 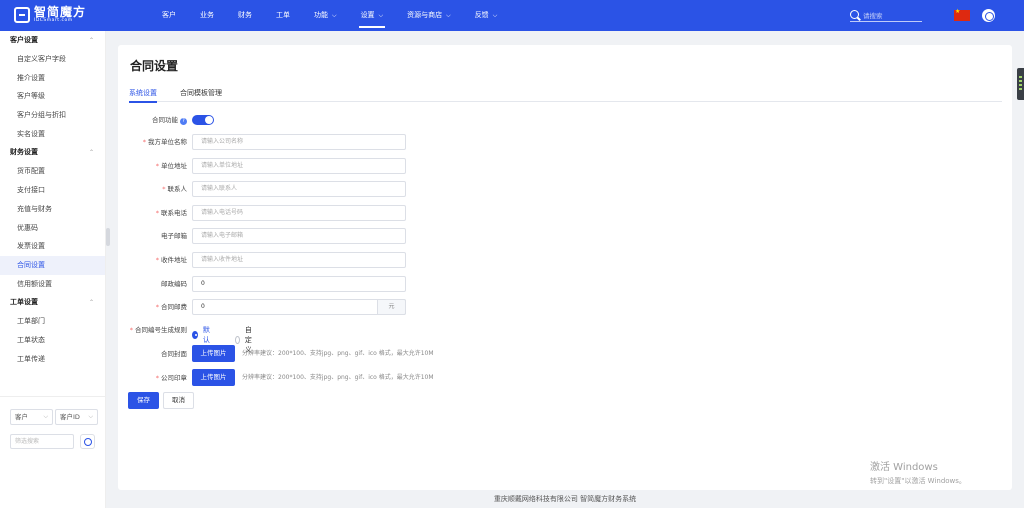 What do you see at coordinates (202, 335) in the screenshot?
I see `radio-default: 默认` at bounding box center [202, 335].